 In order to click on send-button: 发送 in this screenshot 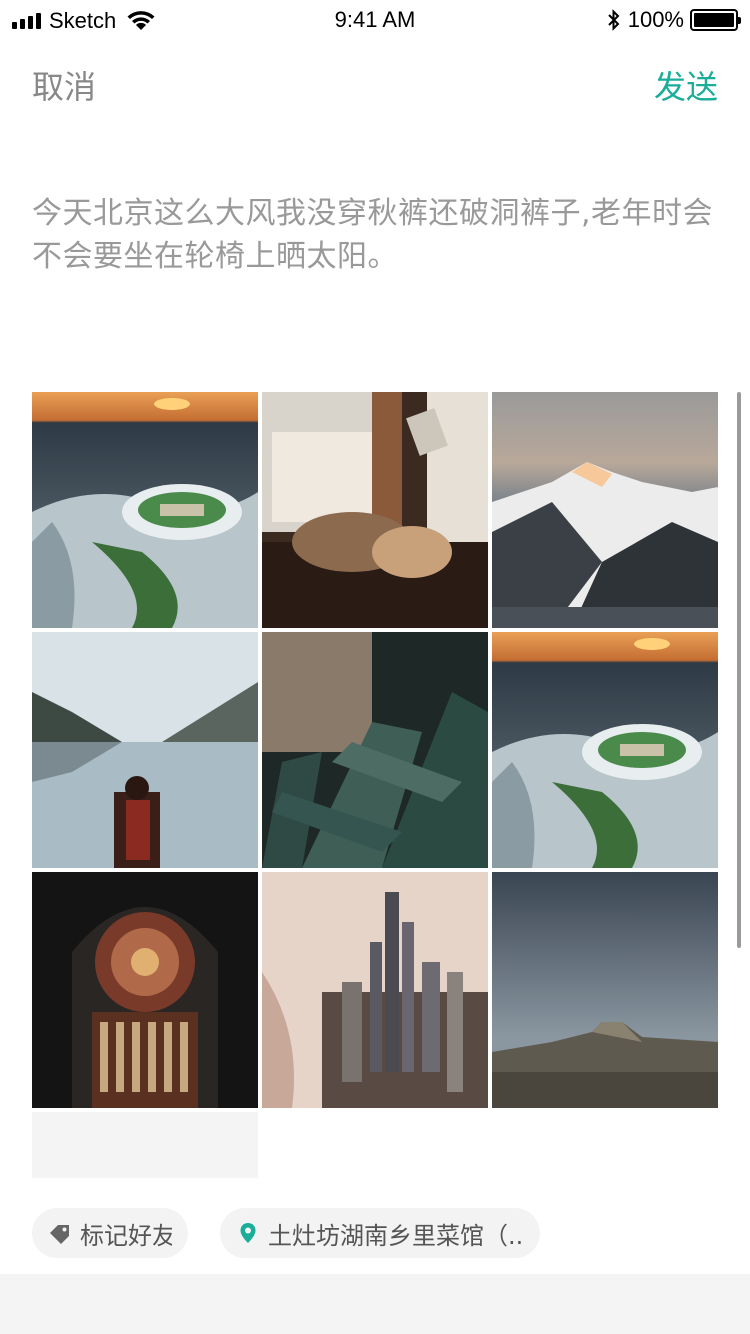, I will do `click(686, 85)`.